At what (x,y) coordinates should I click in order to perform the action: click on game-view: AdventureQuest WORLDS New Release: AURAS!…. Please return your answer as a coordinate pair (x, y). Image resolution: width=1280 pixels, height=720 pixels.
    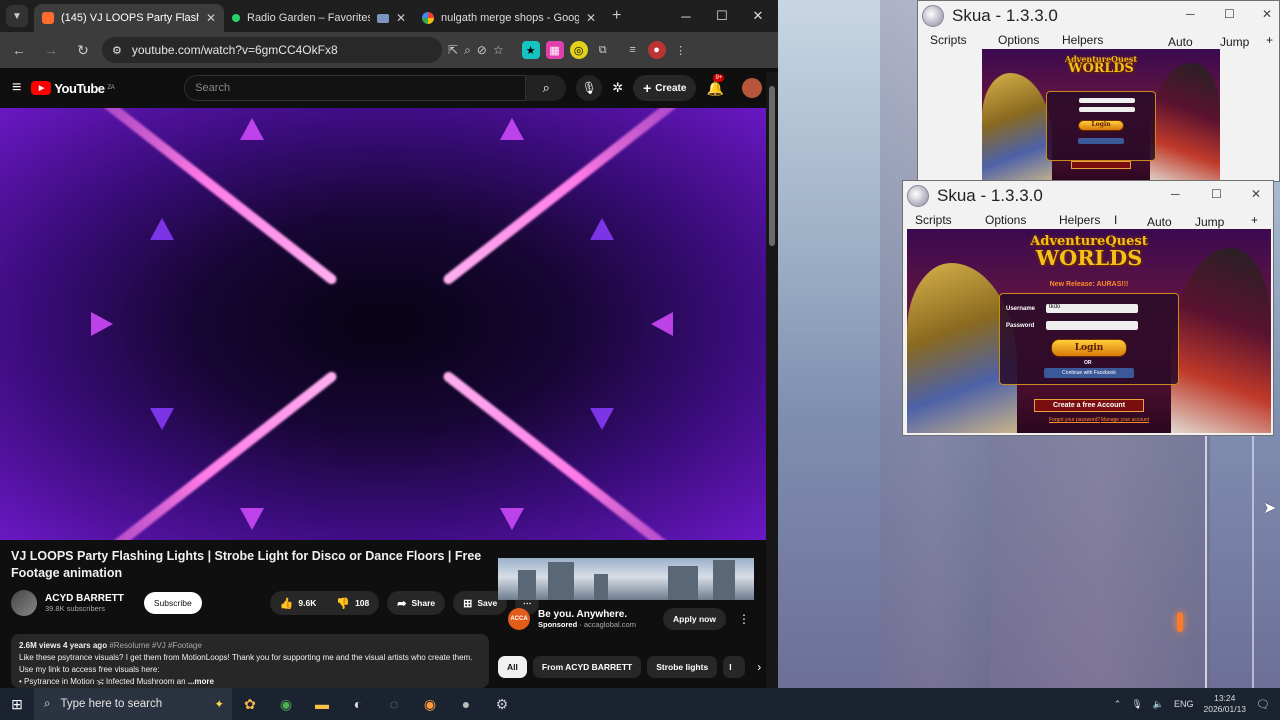
    Looking at the image, I should click on (1089, 331).